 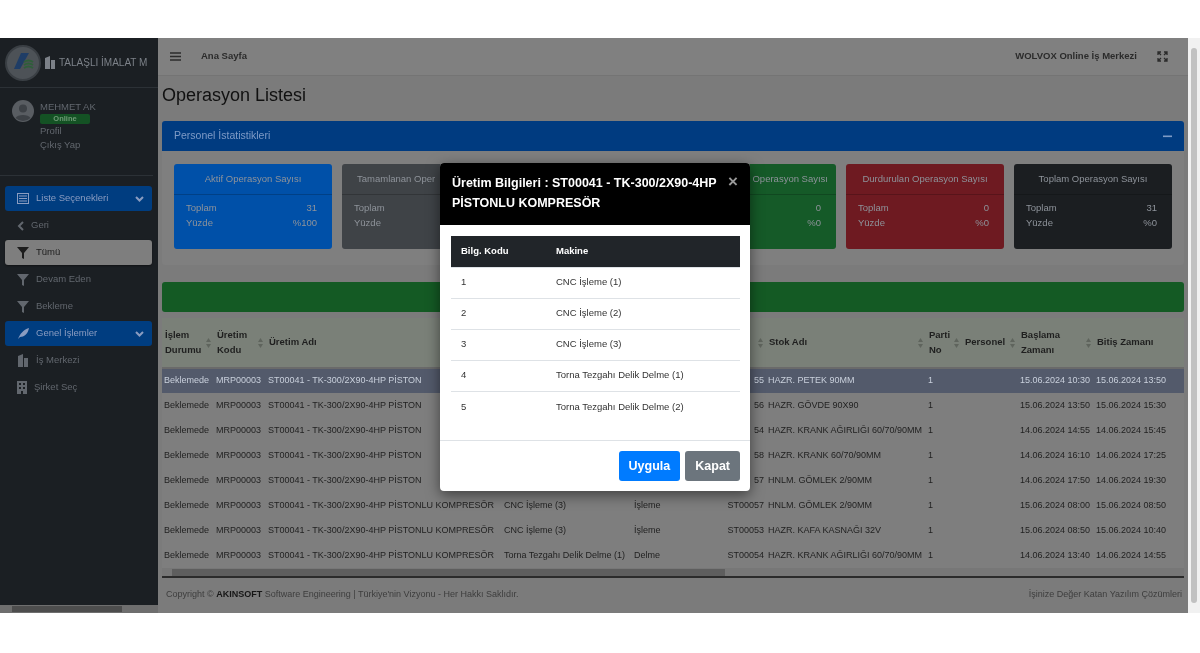 What do you see at coordinates (759, 429) in the screenshot?
I see `table-cell: 54` at bounding box center [759, 429].